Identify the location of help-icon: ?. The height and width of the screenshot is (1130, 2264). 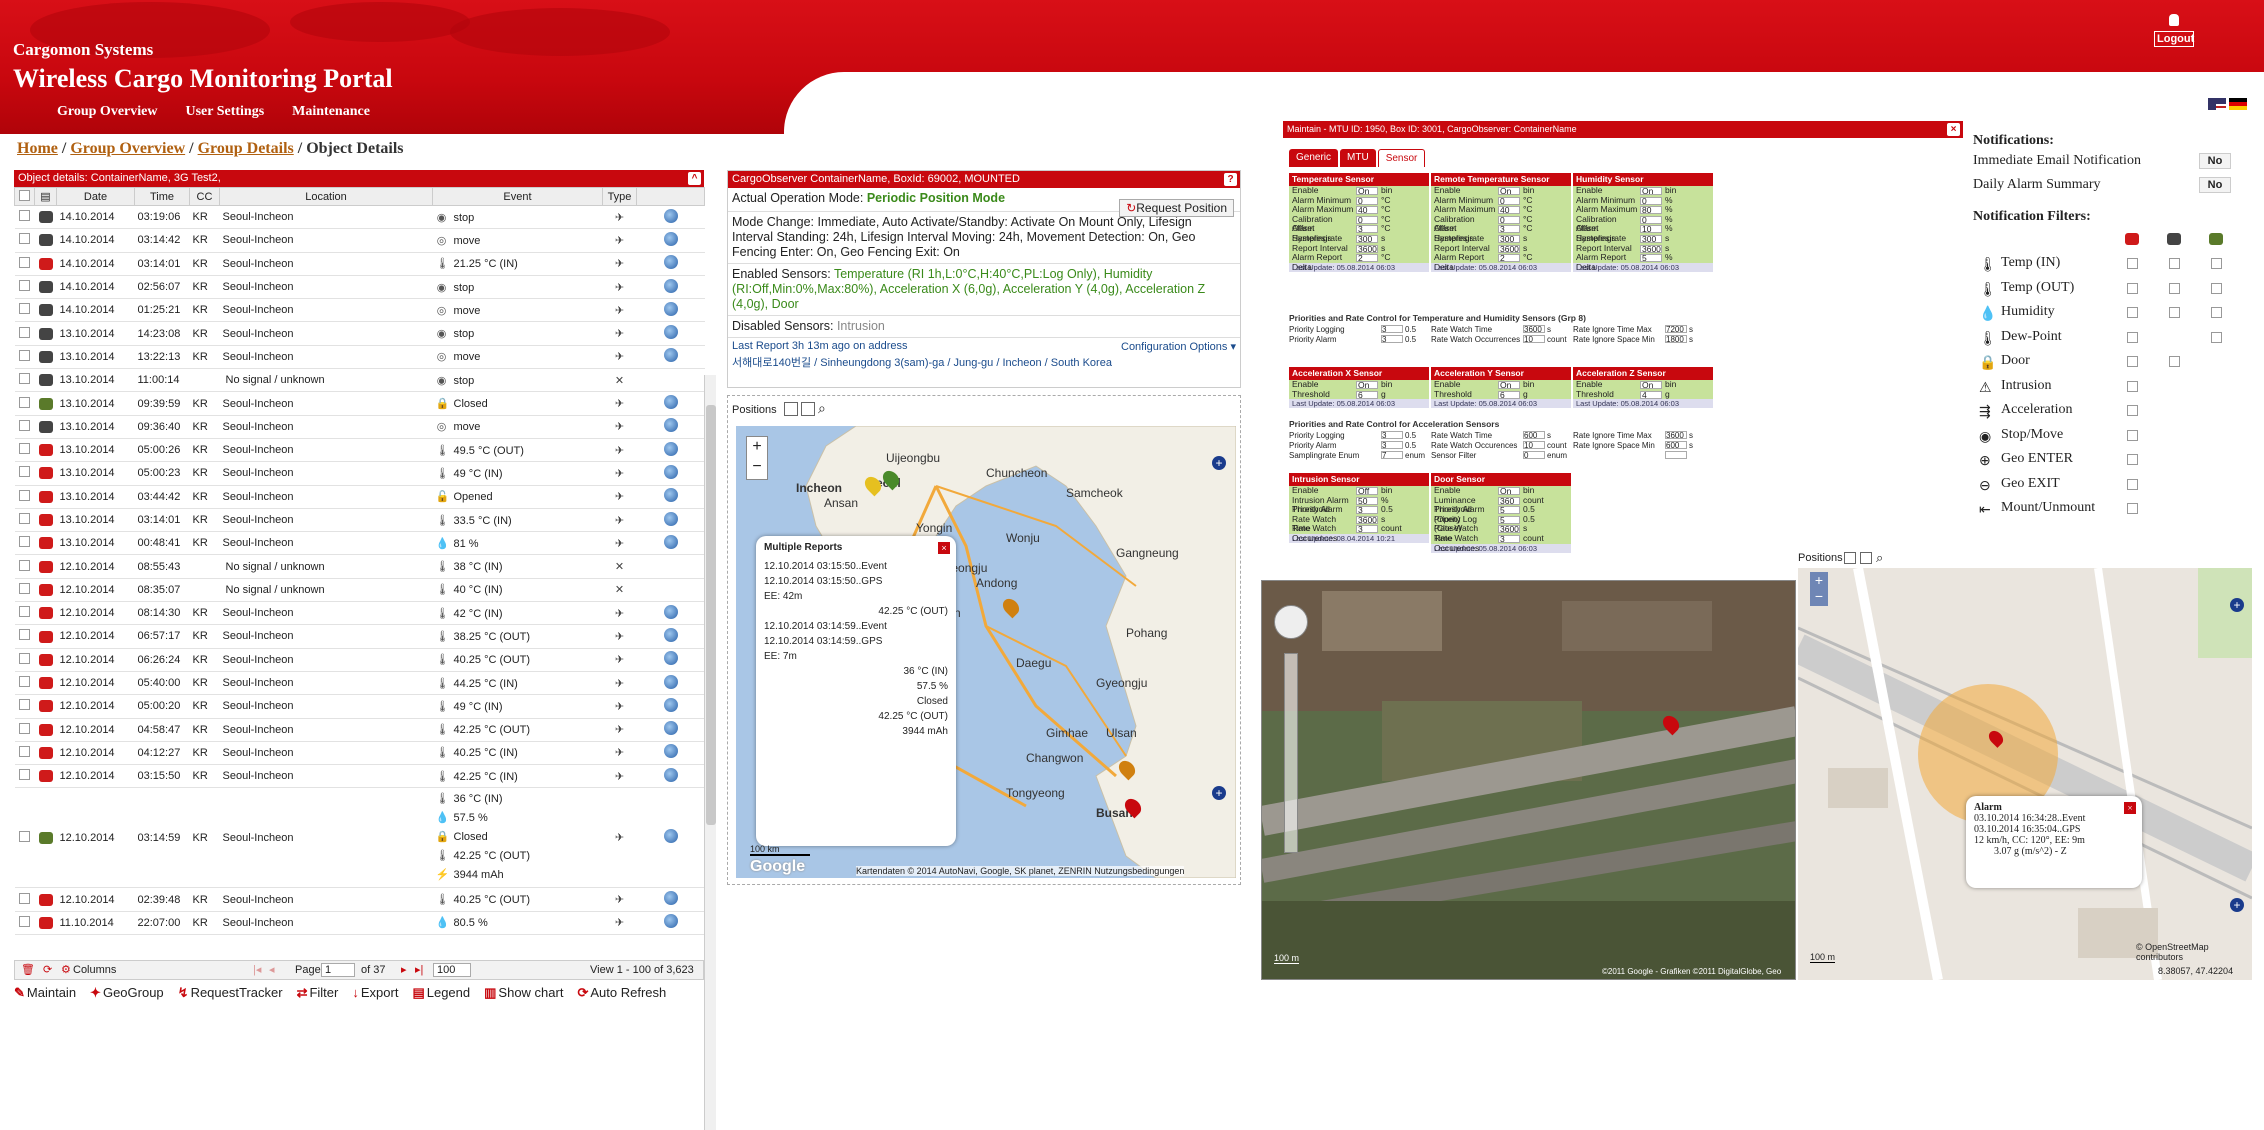
(1230, 179).